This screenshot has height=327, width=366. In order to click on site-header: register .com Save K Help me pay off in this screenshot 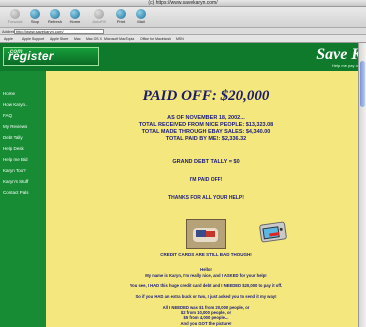, I will do `click(183, 57)`.